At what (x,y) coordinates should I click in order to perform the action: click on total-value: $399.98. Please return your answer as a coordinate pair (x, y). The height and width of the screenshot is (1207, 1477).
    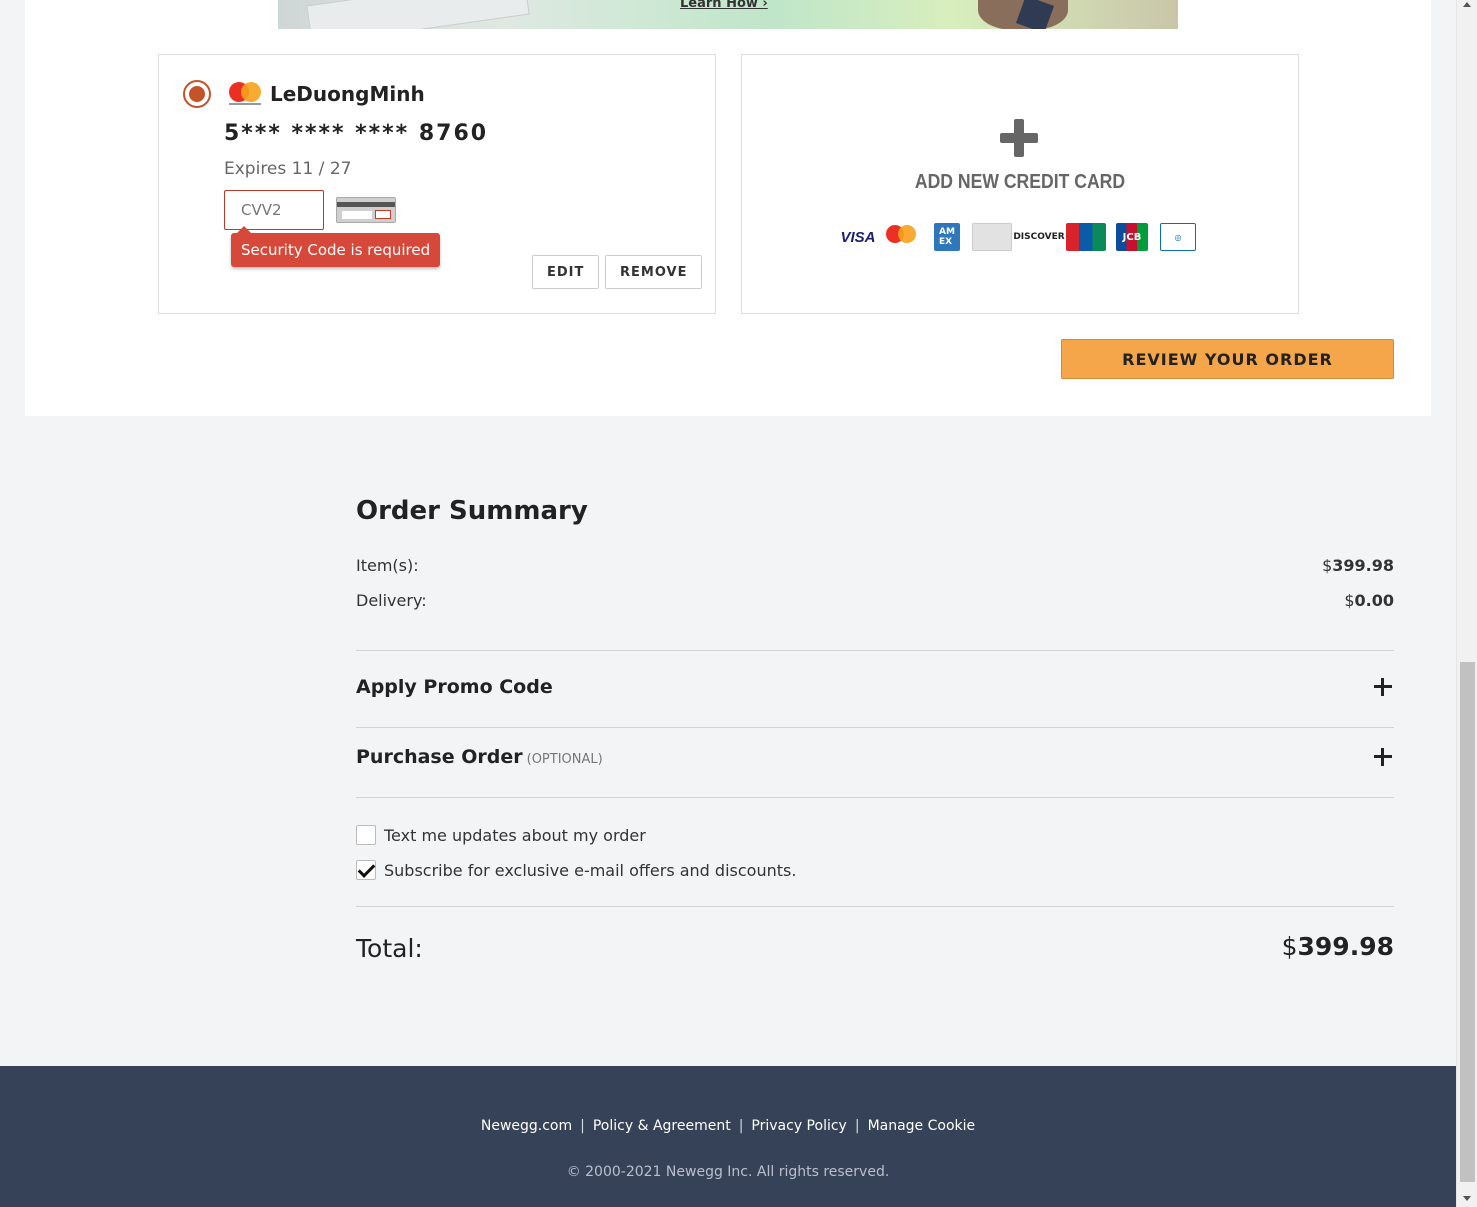
    Looking at the image, I should click on (1337, 946).